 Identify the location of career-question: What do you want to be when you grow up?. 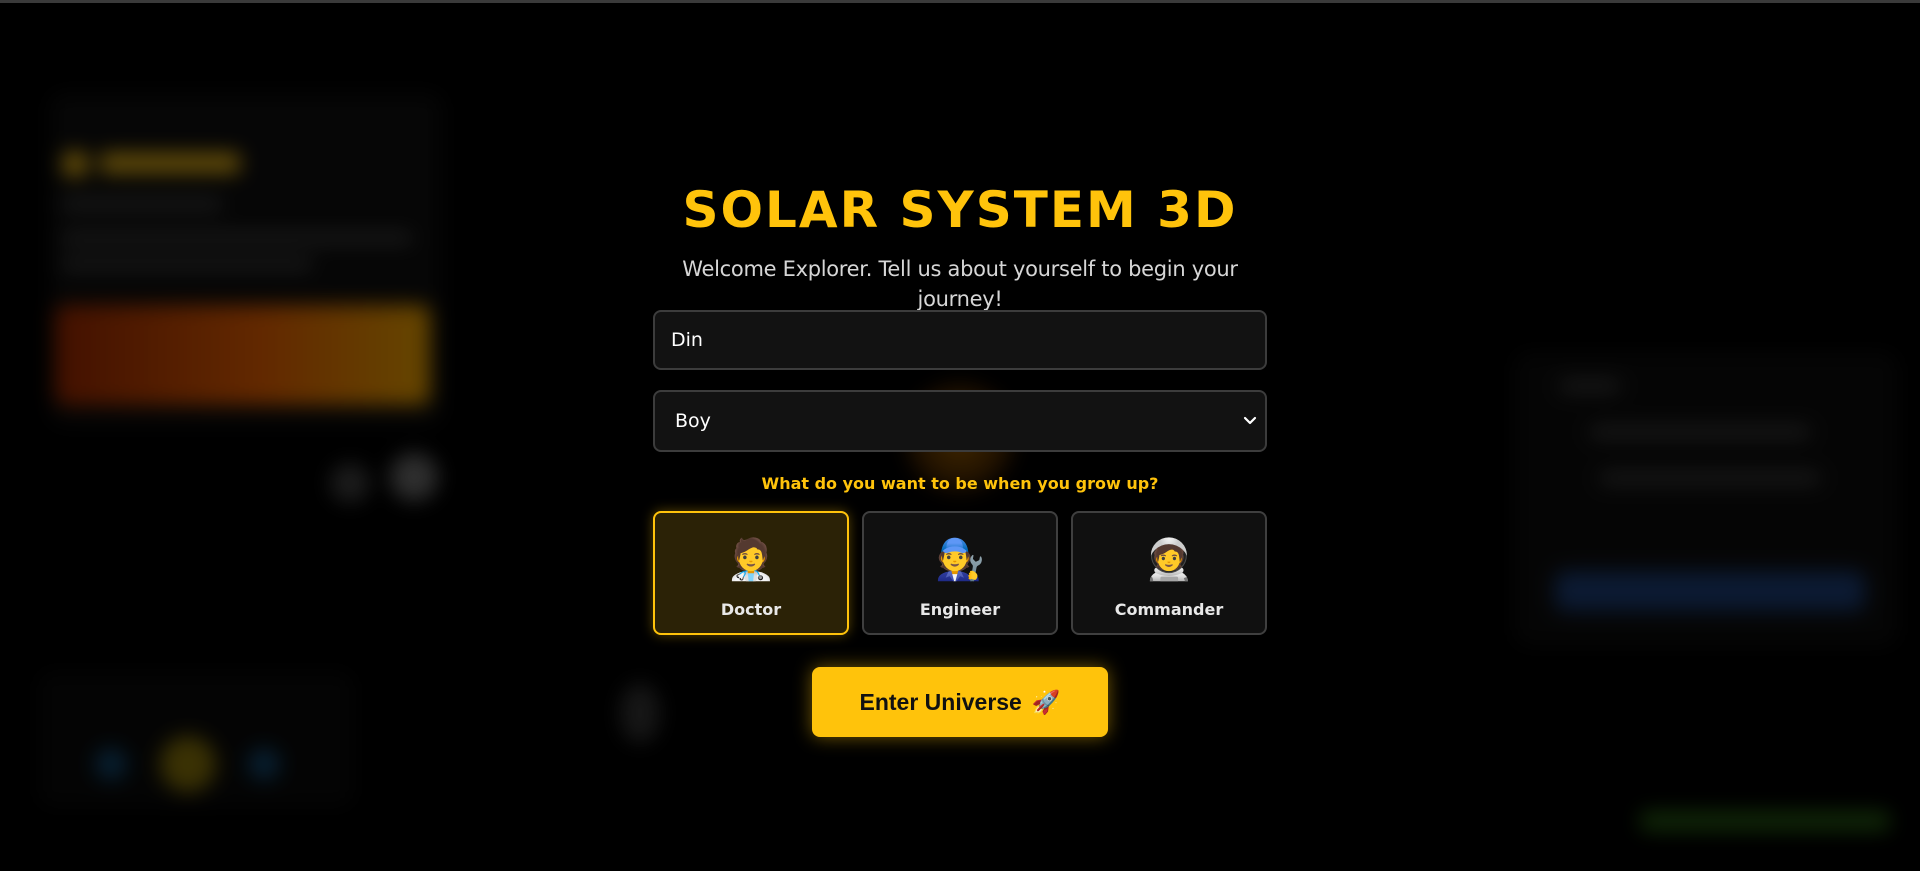
(960, 483).